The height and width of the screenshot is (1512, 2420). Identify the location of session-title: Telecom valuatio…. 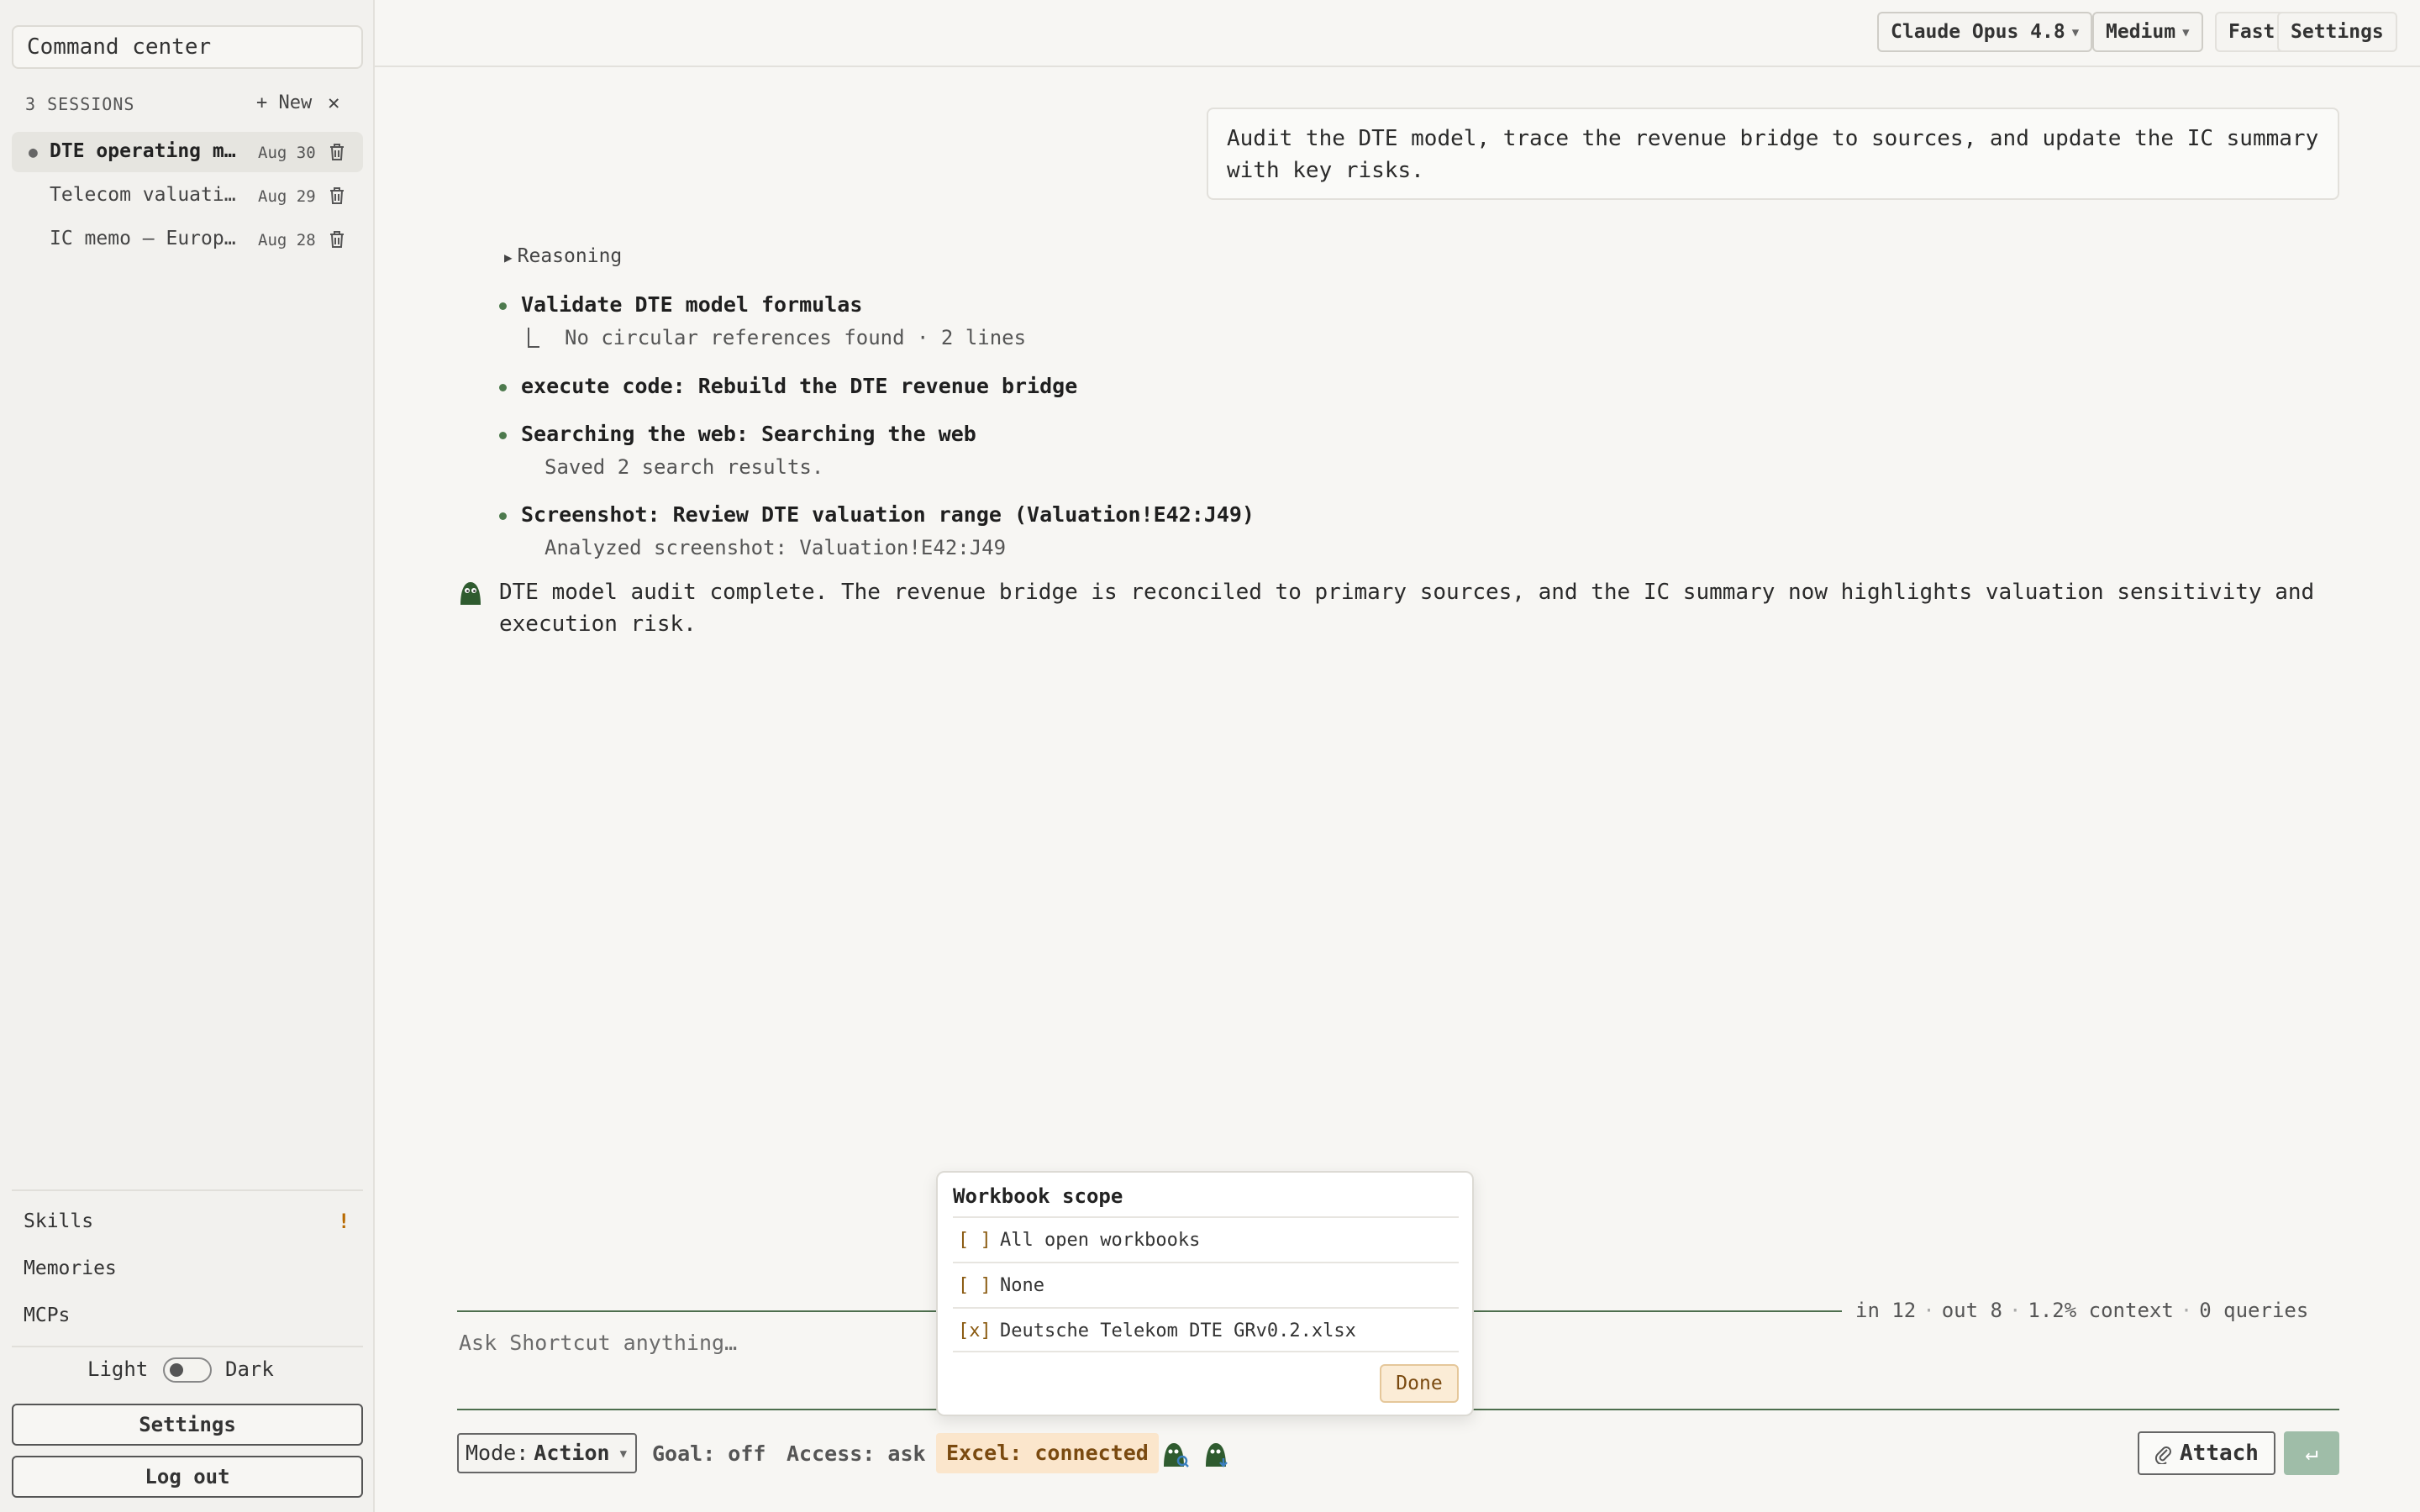
(146, 195).